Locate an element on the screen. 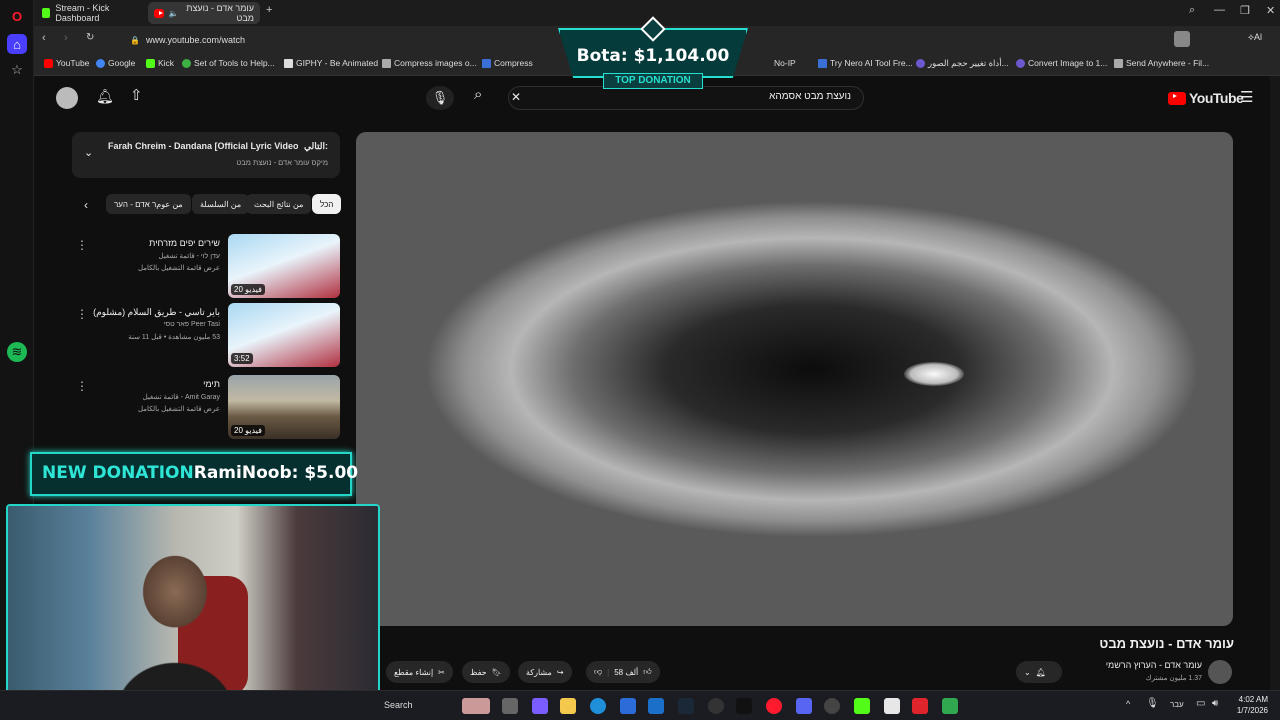  4k-icon is located at coordinates (716, 706).